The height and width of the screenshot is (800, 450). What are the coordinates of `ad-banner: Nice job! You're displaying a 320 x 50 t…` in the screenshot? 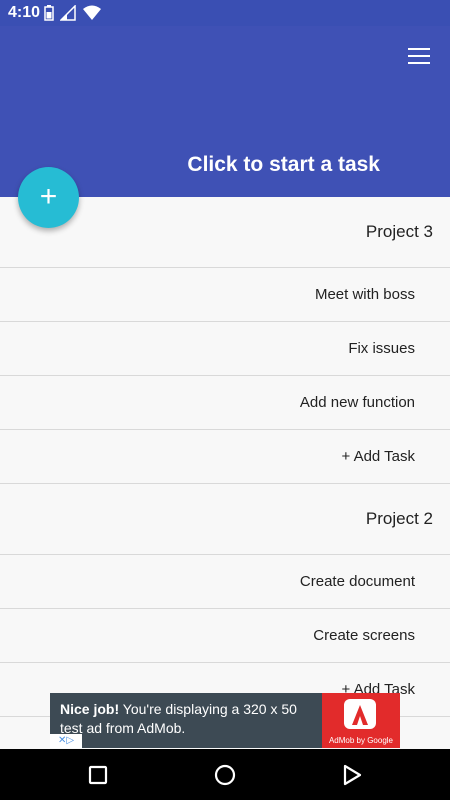 It's located at (225, 720).